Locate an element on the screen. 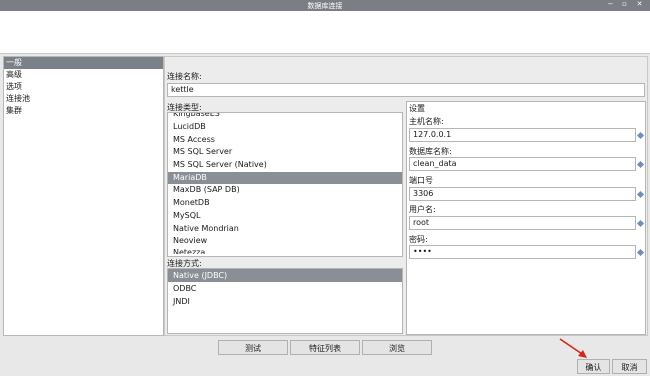  red-arrow-annotation is located at coordinates (573, 348).